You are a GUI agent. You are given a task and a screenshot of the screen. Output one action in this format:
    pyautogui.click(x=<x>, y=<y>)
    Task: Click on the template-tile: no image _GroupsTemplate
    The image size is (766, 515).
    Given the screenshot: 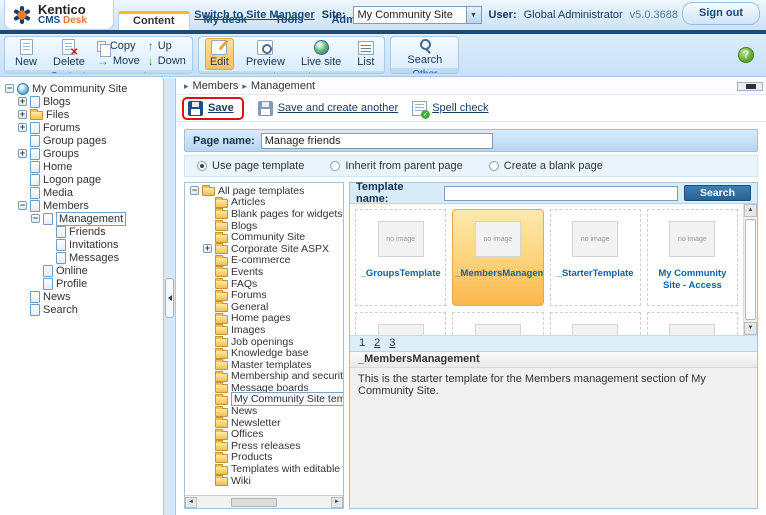 What is the action you would take?
    pyautogui.click(x=401, y=257)
    